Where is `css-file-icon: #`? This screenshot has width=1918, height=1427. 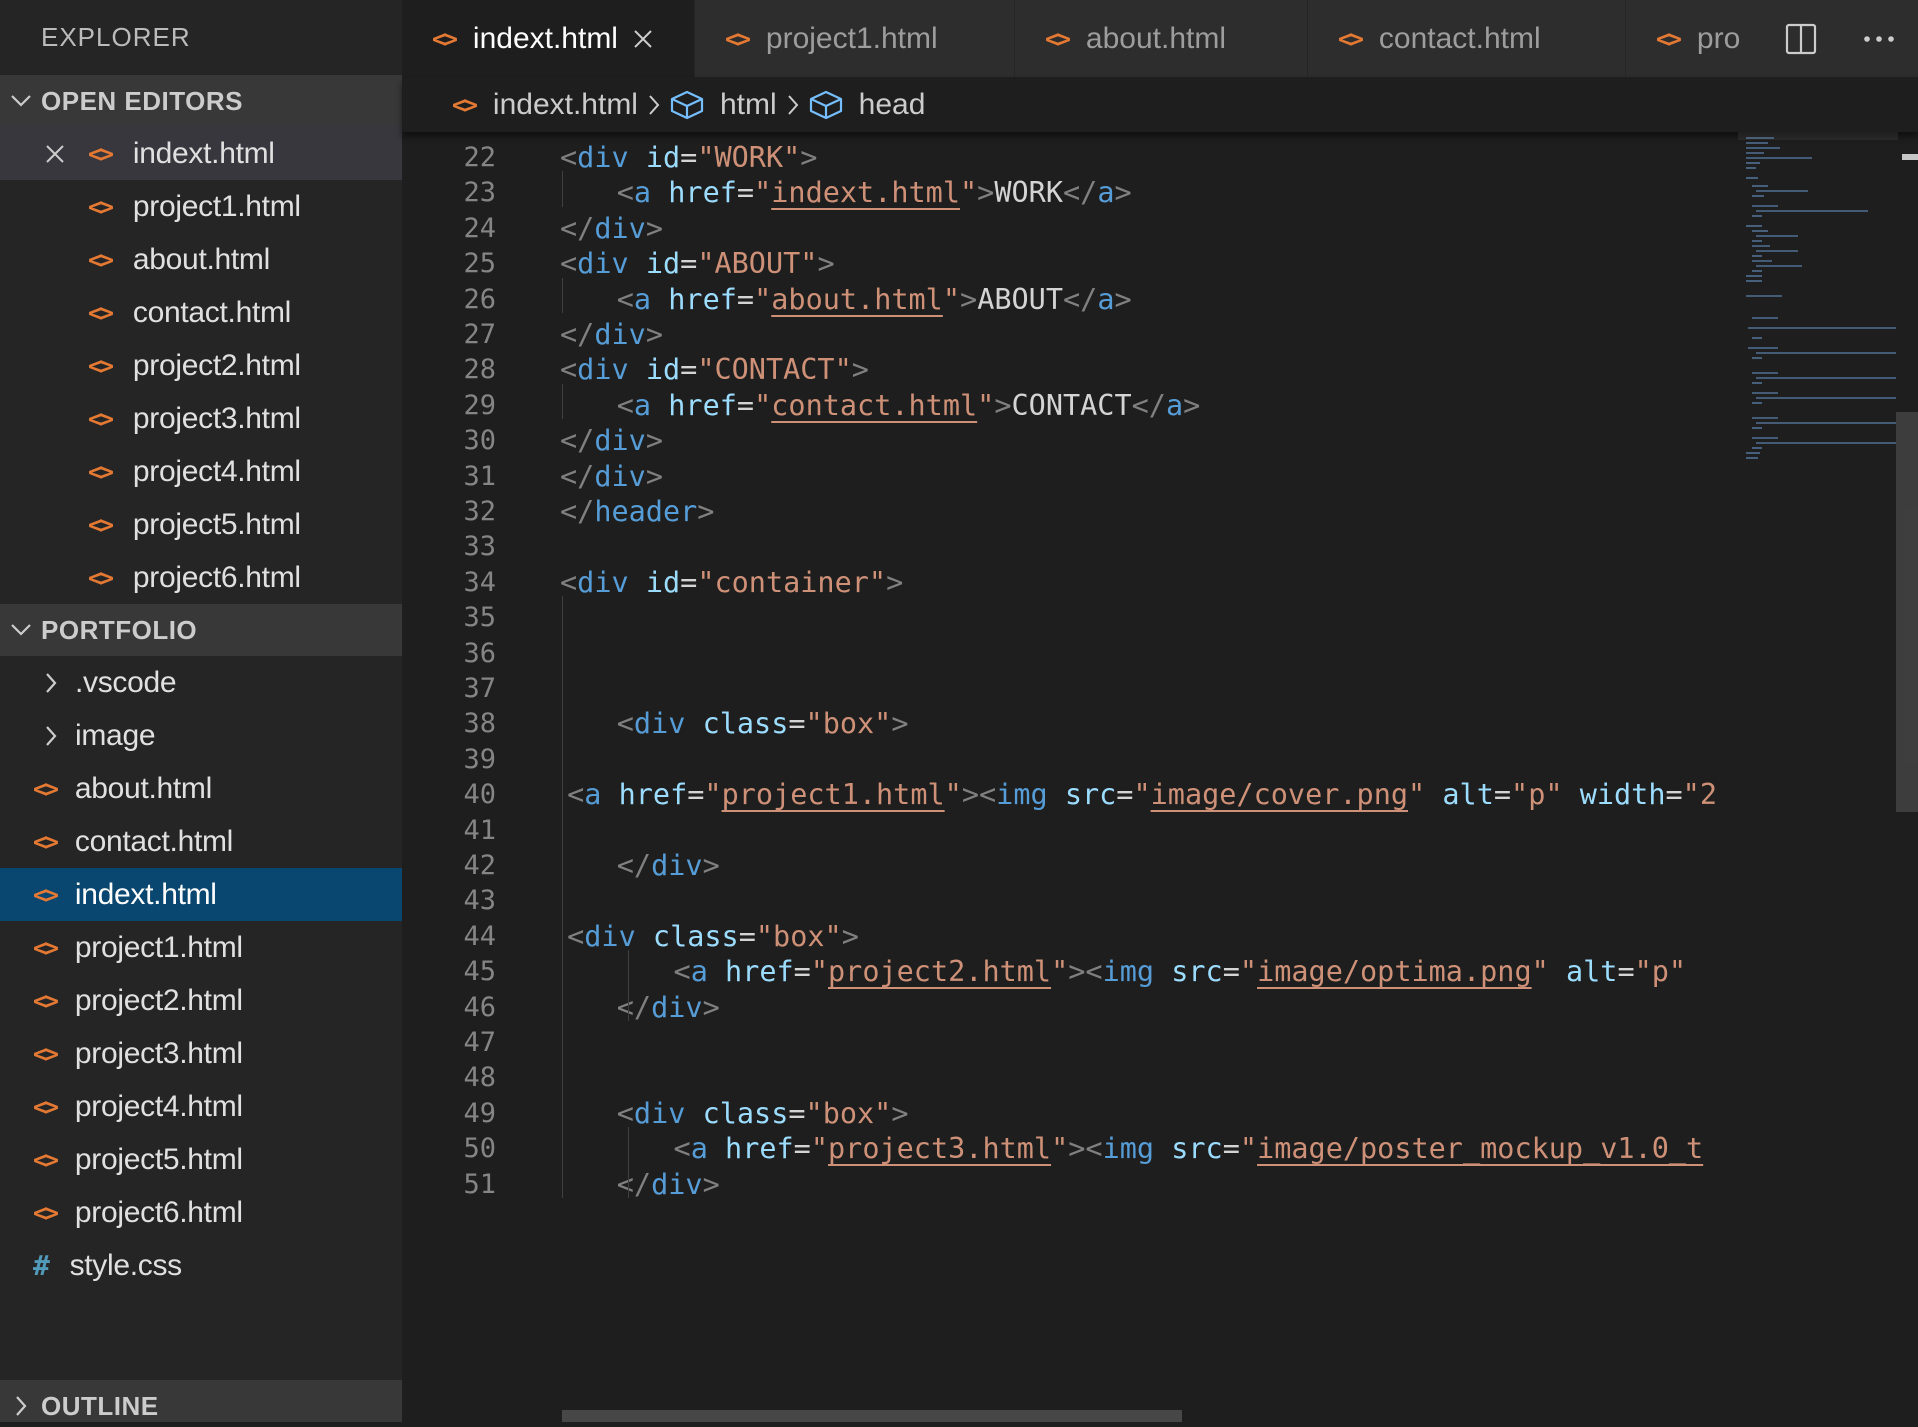
css-file-icon: # is located at coordinates (41, 1265).